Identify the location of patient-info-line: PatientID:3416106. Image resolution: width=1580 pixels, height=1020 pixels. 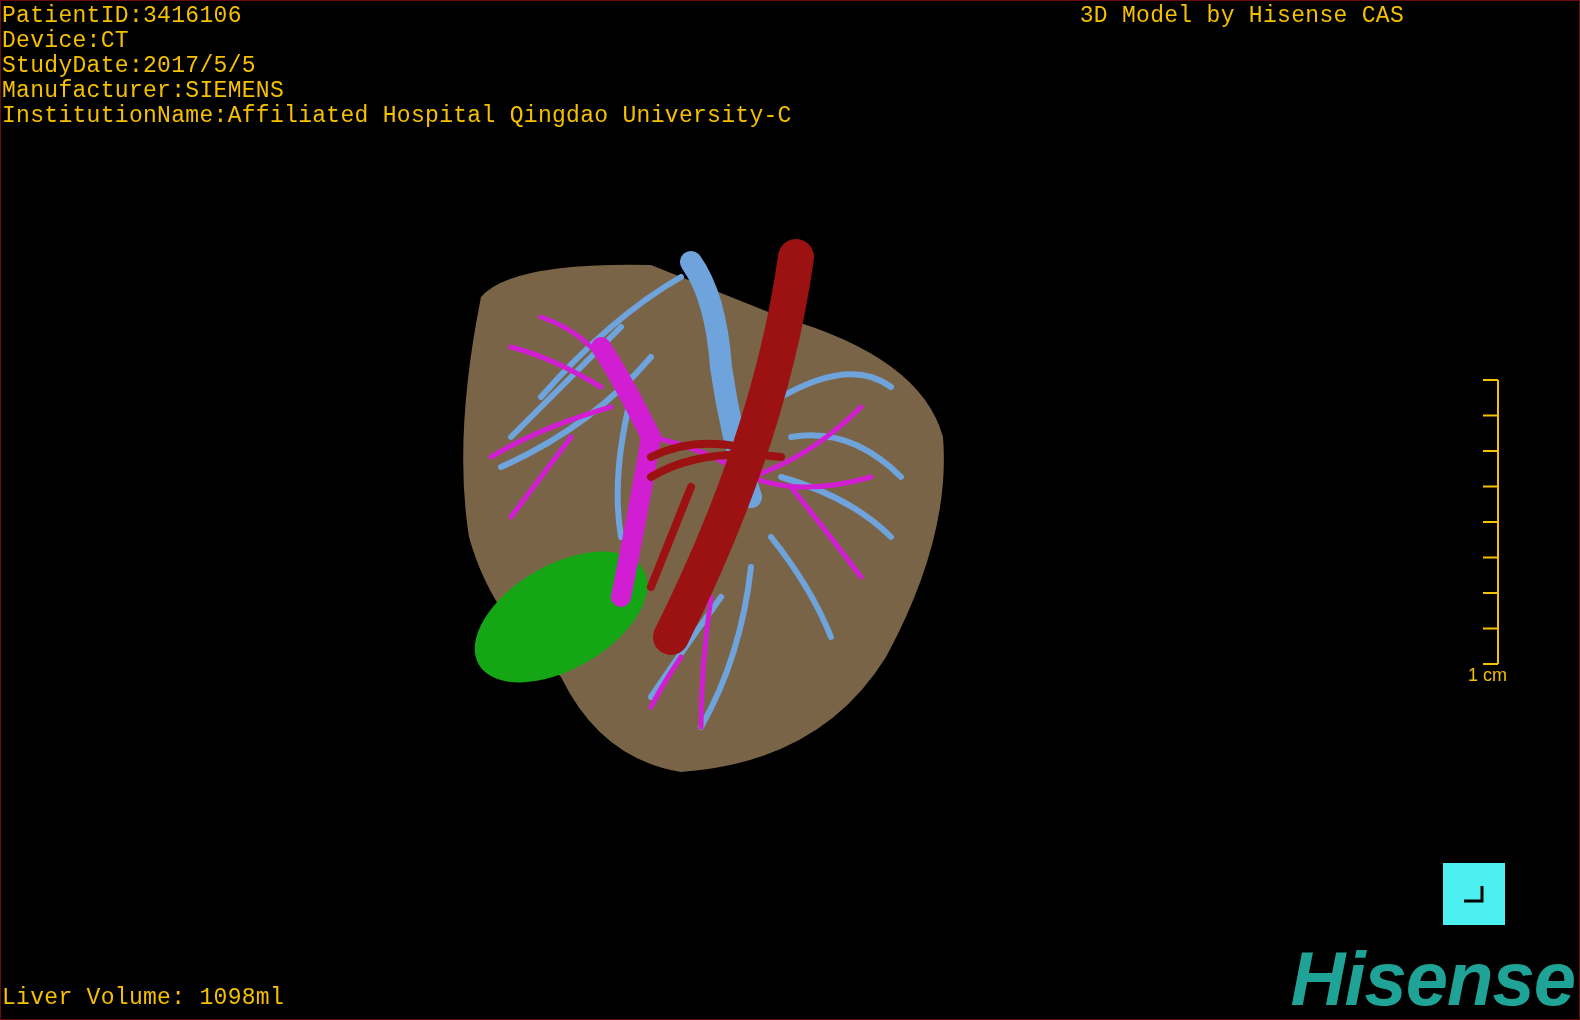
(122, 16).